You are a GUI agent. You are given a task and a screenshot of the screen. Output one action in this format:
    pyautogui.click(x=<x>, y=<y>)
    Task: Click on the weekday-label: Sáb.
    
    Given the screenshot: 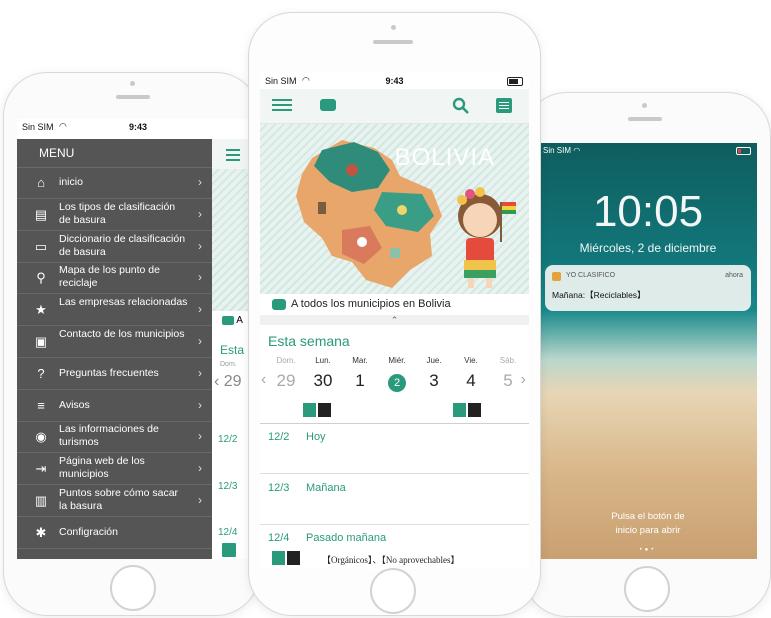 What is the action you would take?
    pyautogui.click(x=508, y=360)
    